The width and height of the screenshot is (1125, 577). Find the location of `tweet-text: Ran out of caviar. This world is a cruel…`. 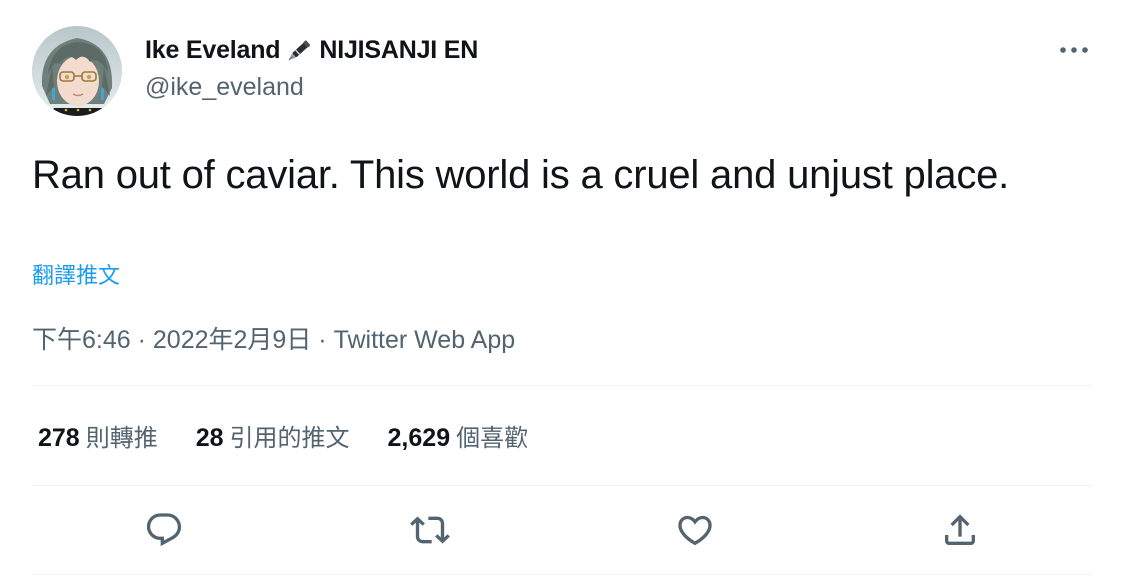

tweet-text: Ran out of caviar. This world is a cruel… is located at coordinates (521, 175).